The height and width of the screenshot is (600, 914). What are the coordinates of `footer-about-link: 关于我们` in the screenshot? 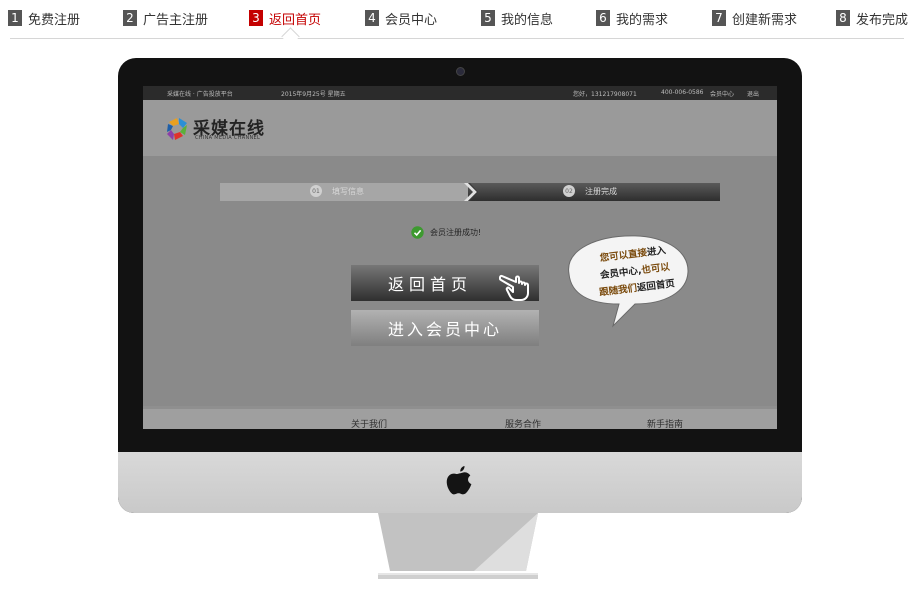 It's located at (369, 423).